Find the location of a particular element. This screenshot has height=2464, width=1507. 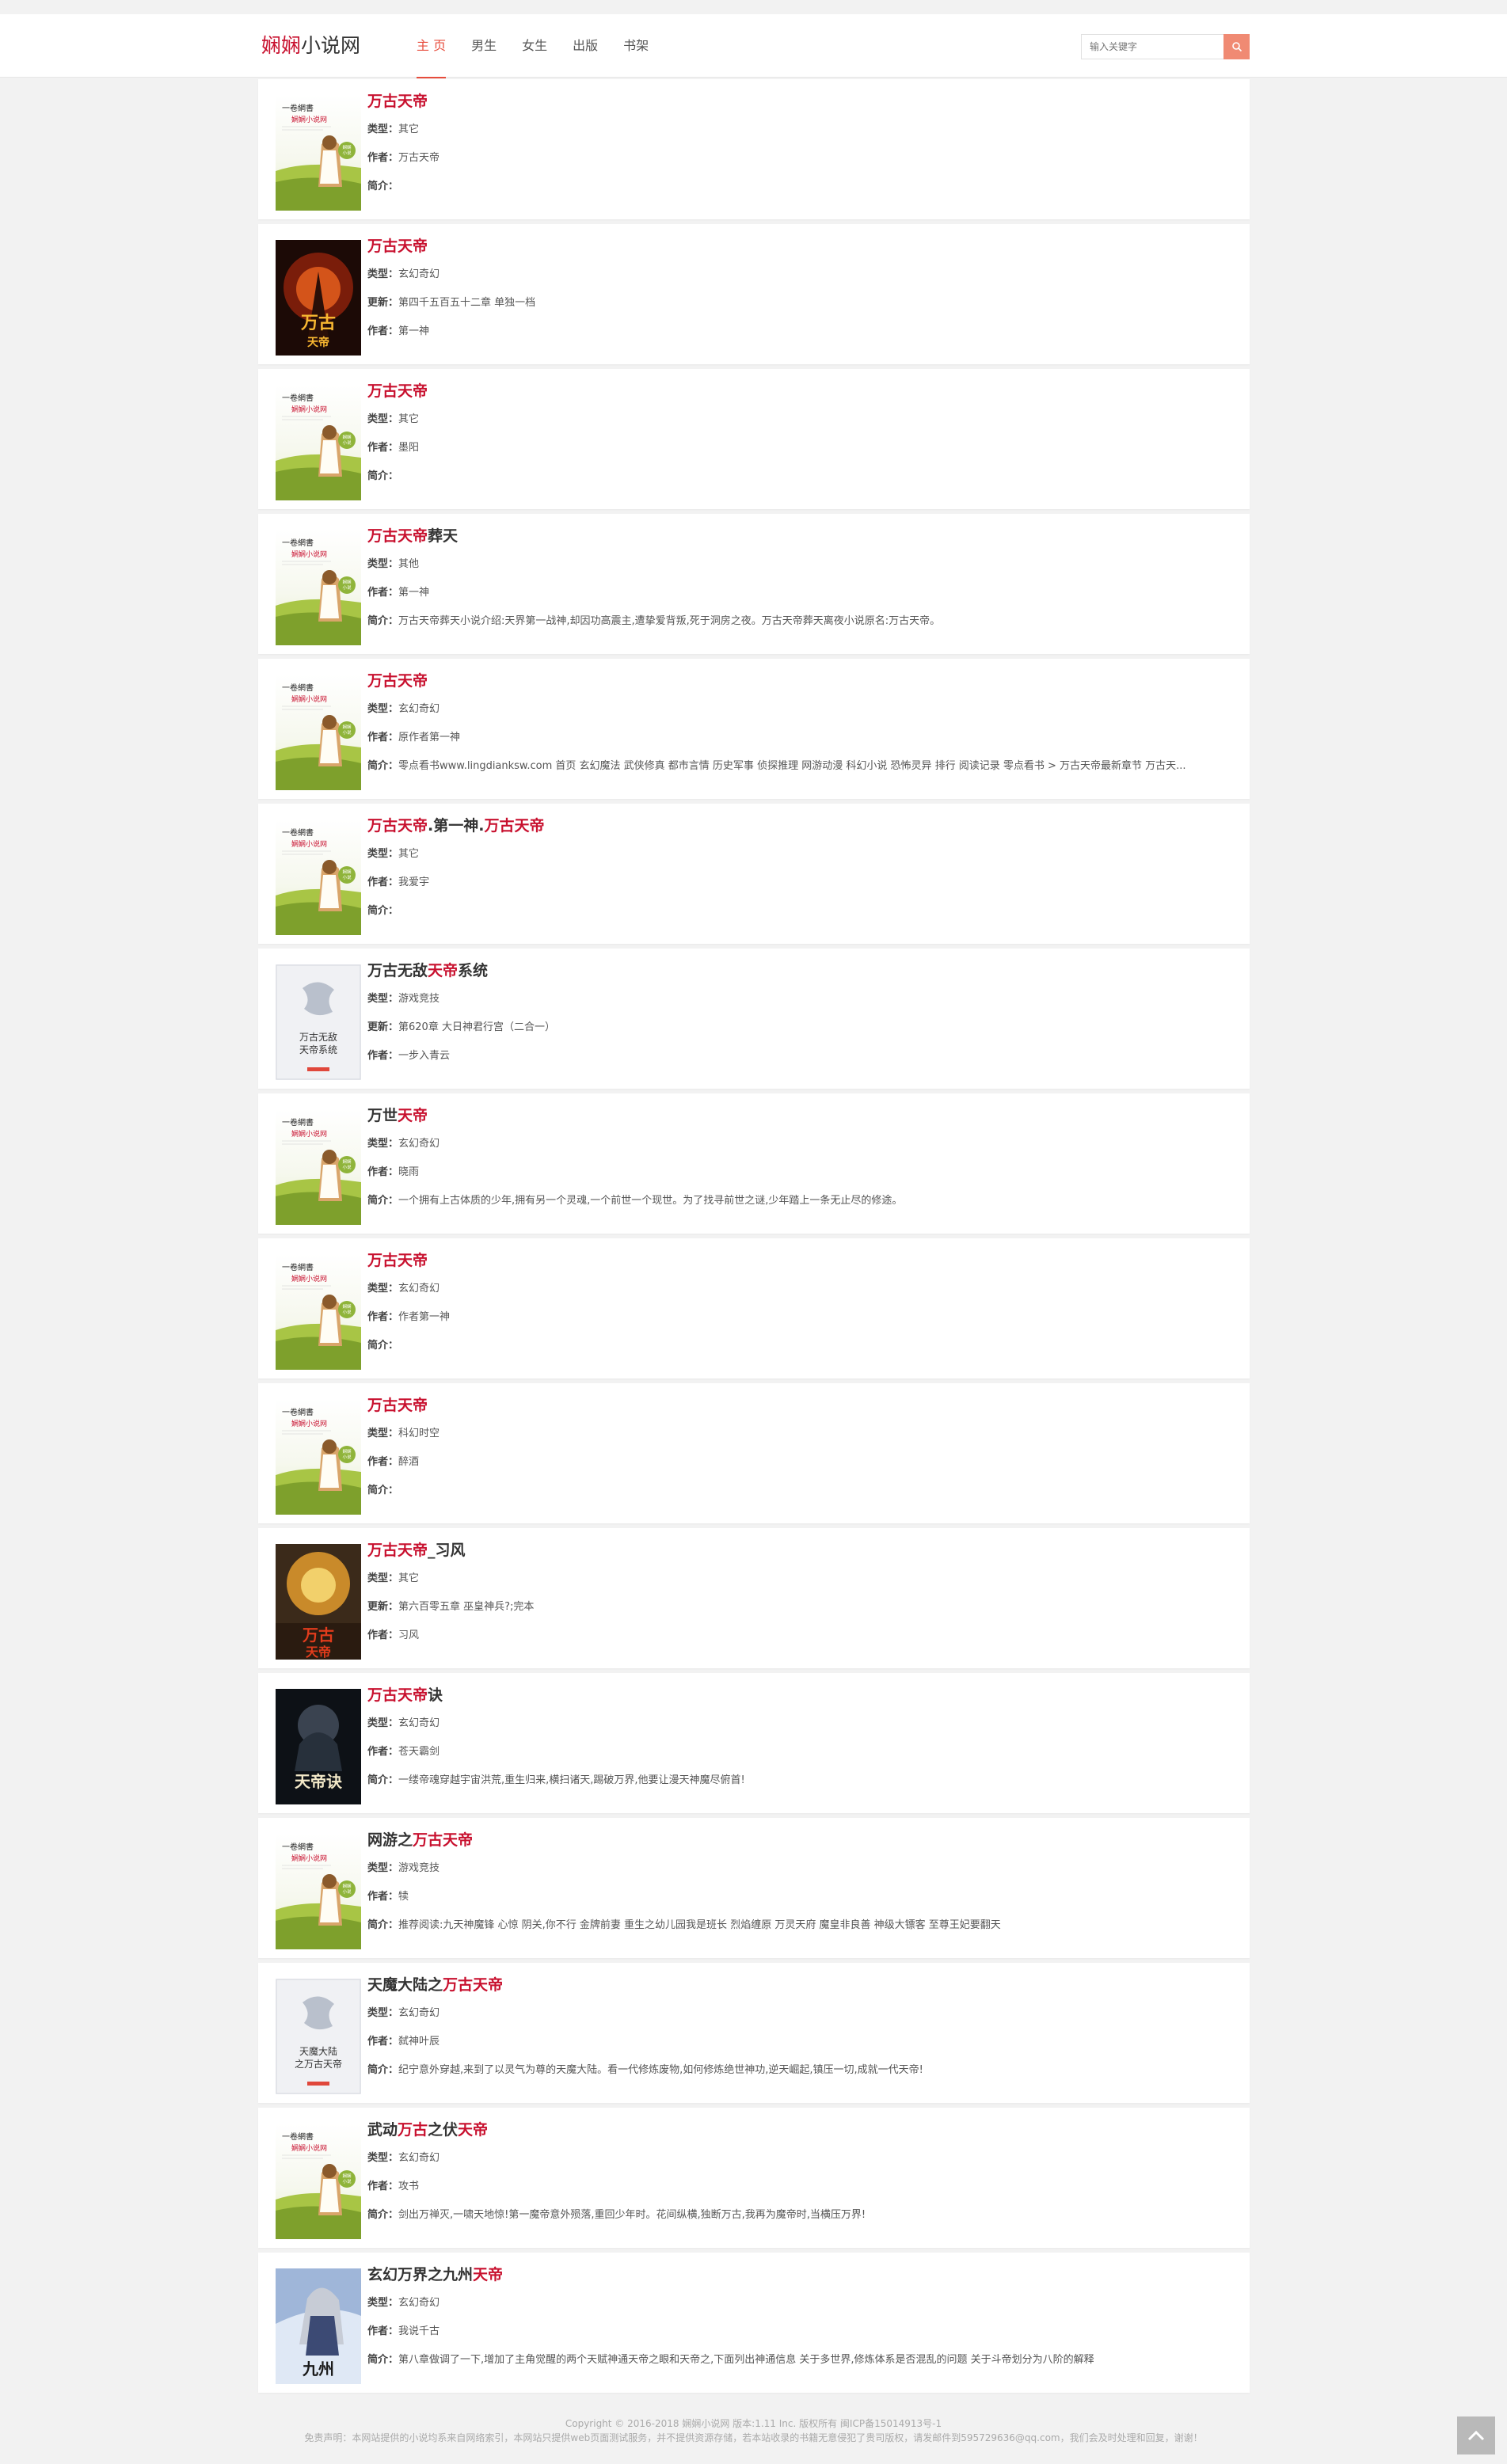

book-cover-image: 九州 is located at coordinates (318, 2326).